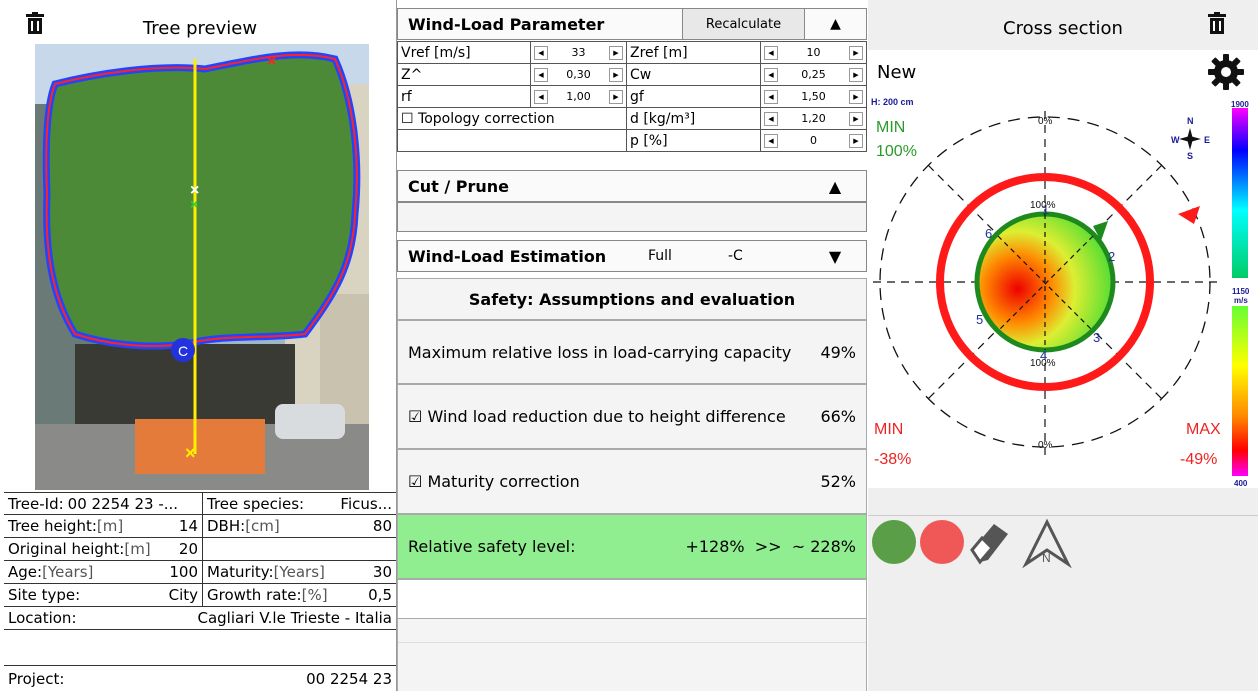  I want to click on location-value: Cagliari V.le Trieste - Italia, so click(235, 618).